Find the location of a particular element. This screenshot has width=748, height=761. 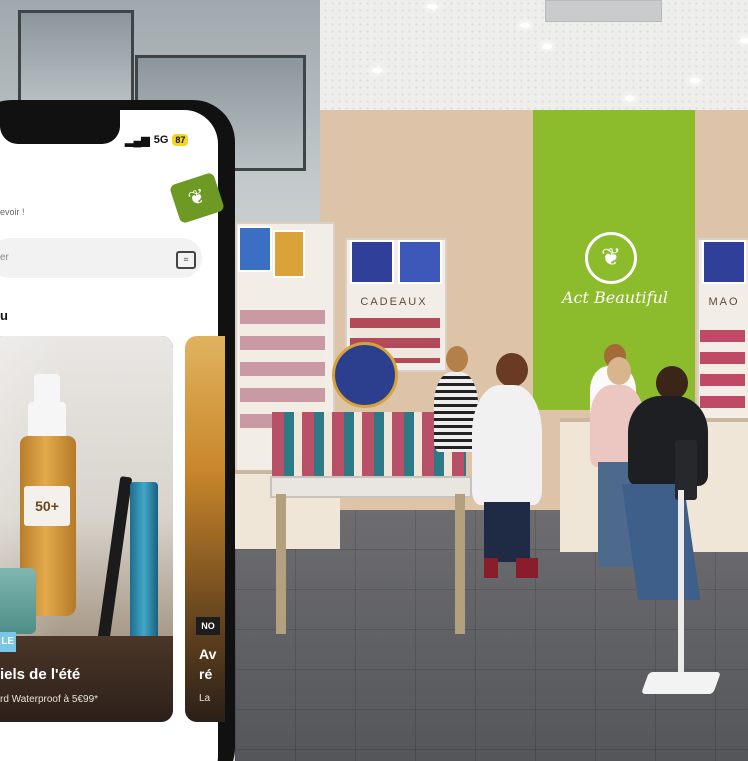

mascara-tube is located at coordinates (144, 563).